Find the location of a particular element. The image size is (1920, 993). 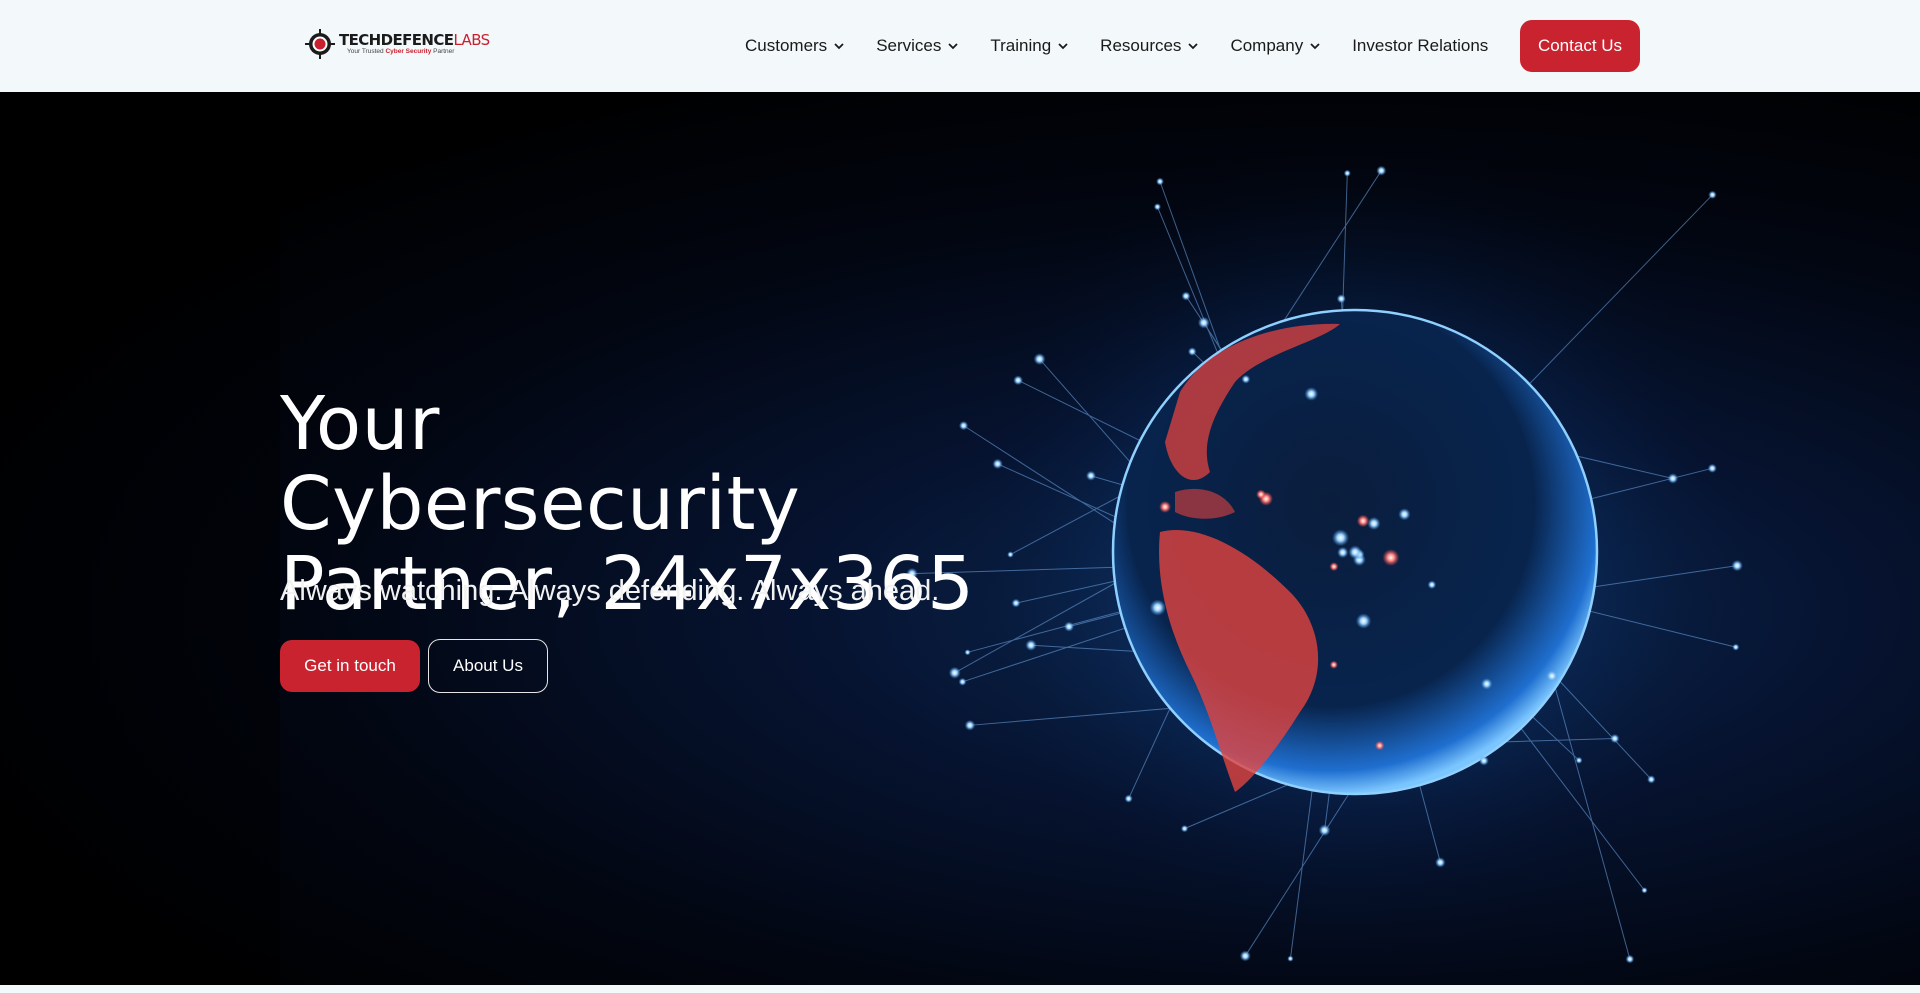

brand-name: TECHDEFENCELABS is located at coordinates (414, 40).